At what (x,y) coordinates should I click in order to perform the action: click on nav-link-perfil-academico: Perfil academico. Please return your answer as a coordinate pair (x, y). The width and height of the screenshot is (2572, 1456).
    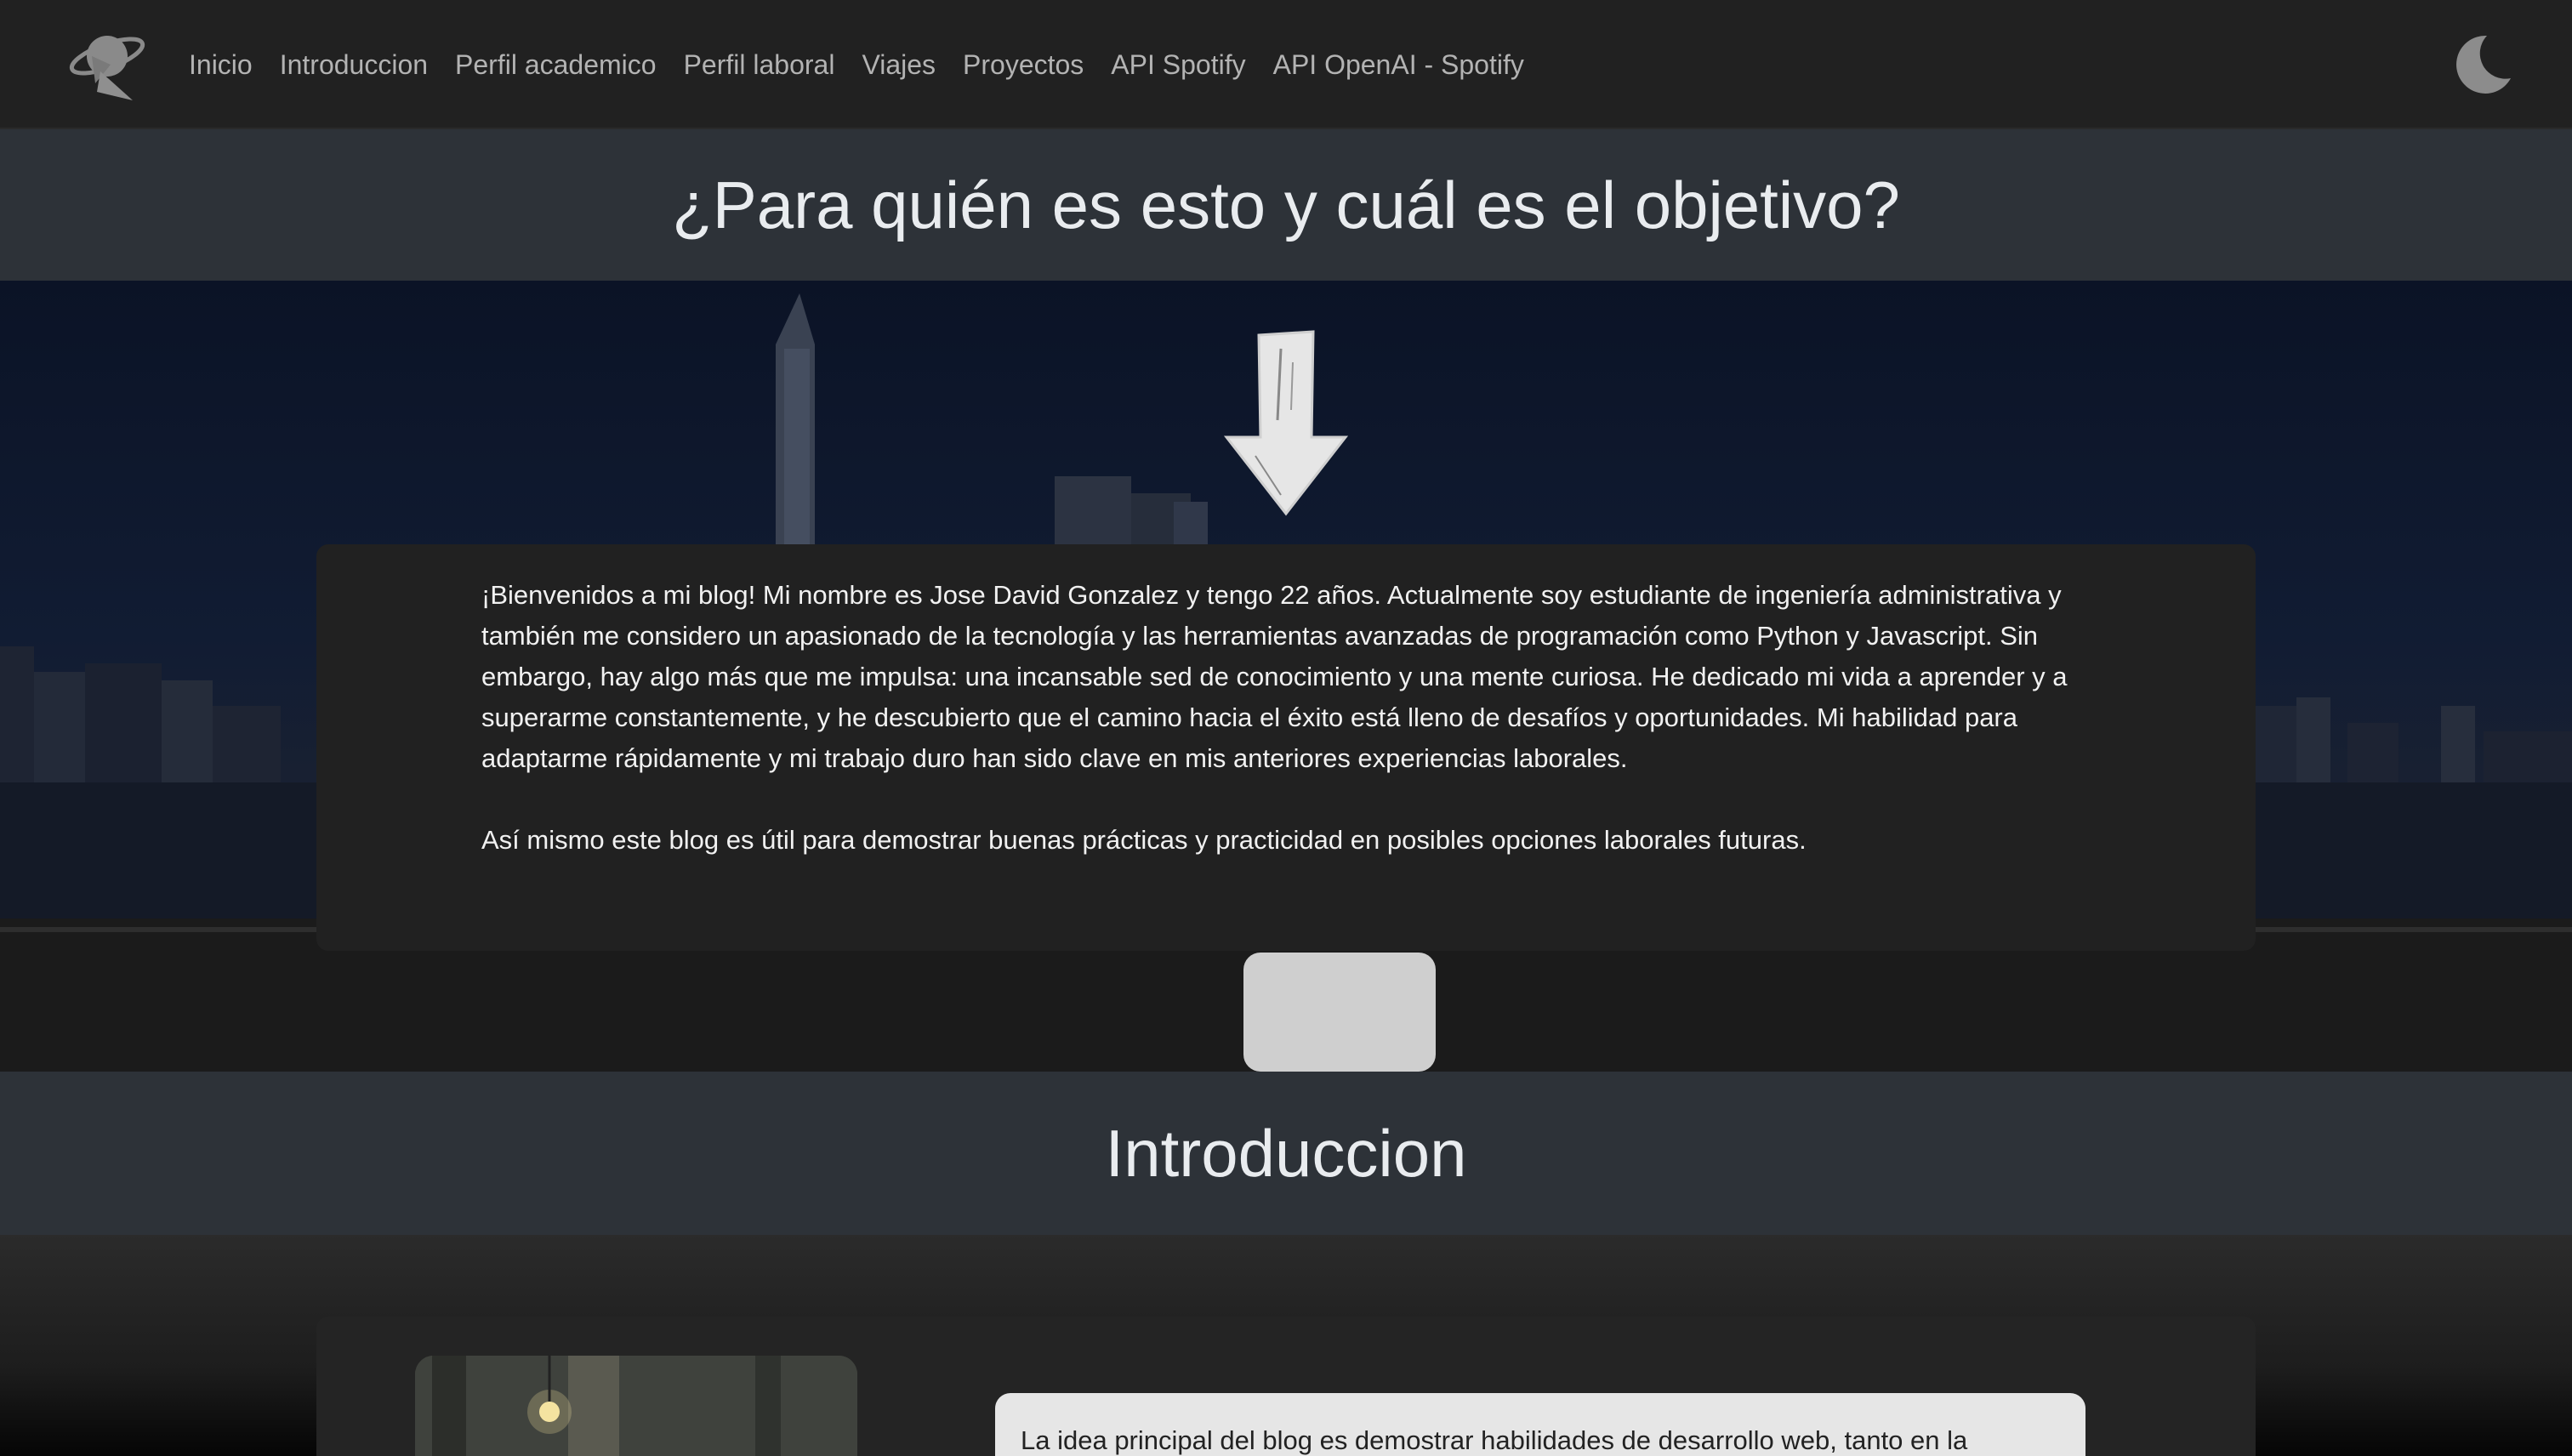
    Looking at the image, I should click on (556, 65).